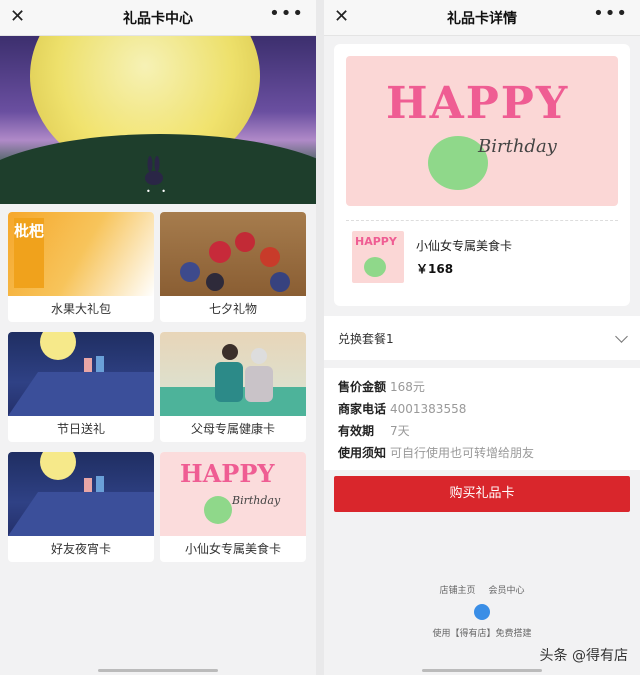  I want to click on product-label: 七夕礼物, so click(232, 309).